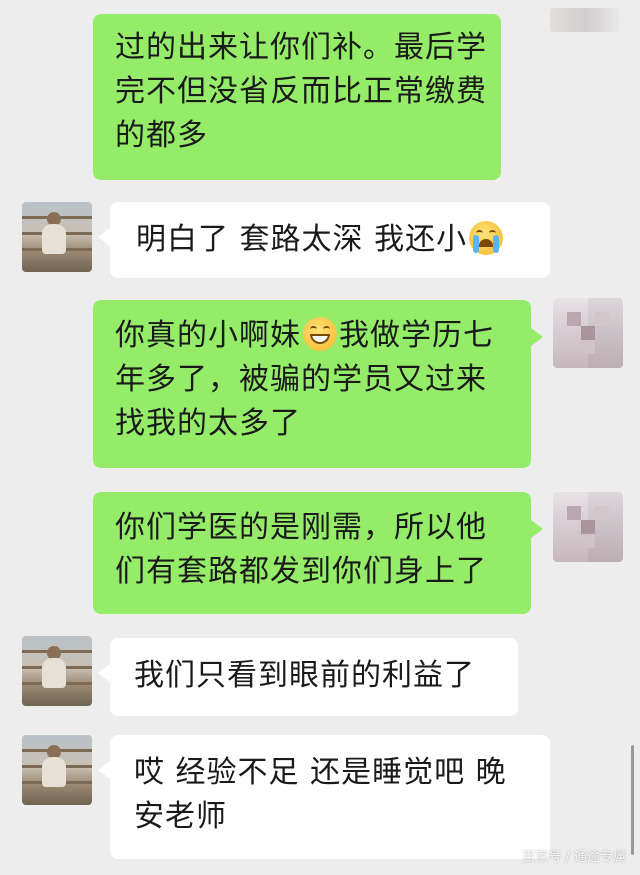  I want to click on crying-emoji-icon, so click(486, 237).